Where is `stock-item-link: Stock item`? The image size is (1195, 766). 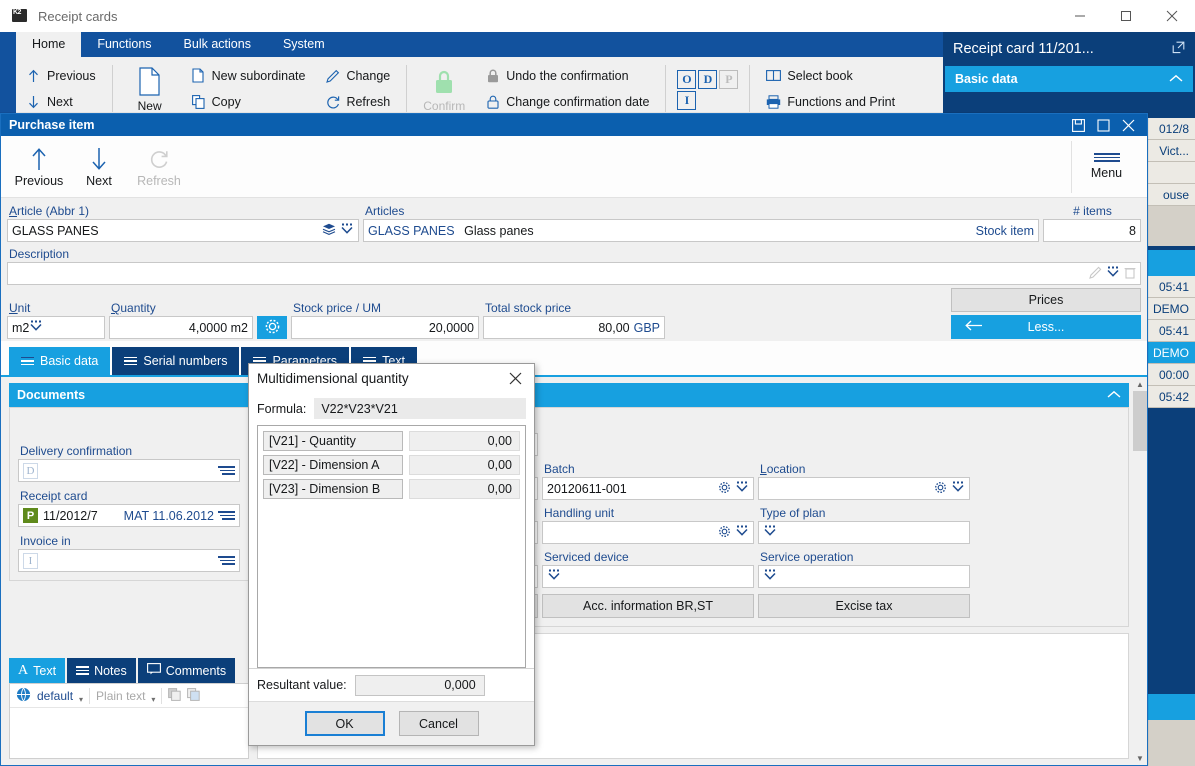
stock-item-link: Stock item is located at coordinates (1005, 231).